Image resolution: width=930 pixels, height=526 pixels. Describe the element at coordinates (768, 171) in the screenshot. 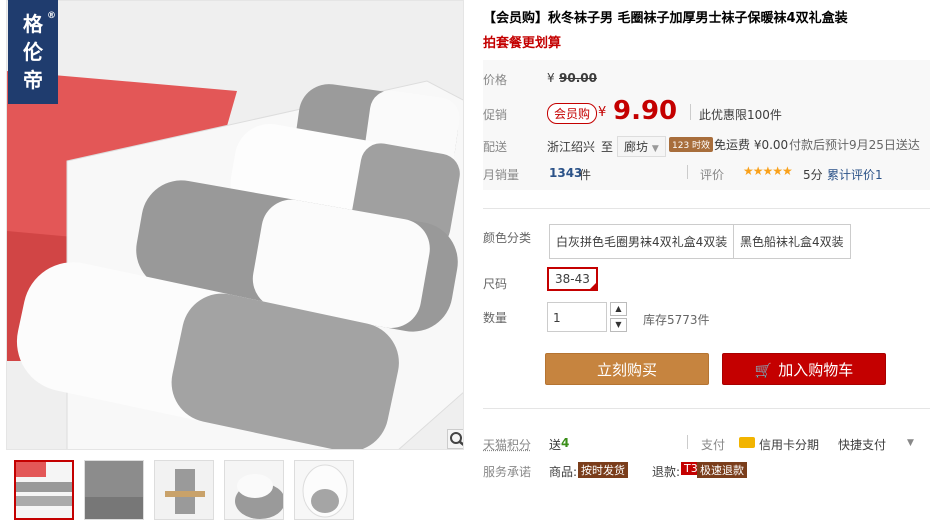

I see `rating-stars: ★★★★★` at that location.